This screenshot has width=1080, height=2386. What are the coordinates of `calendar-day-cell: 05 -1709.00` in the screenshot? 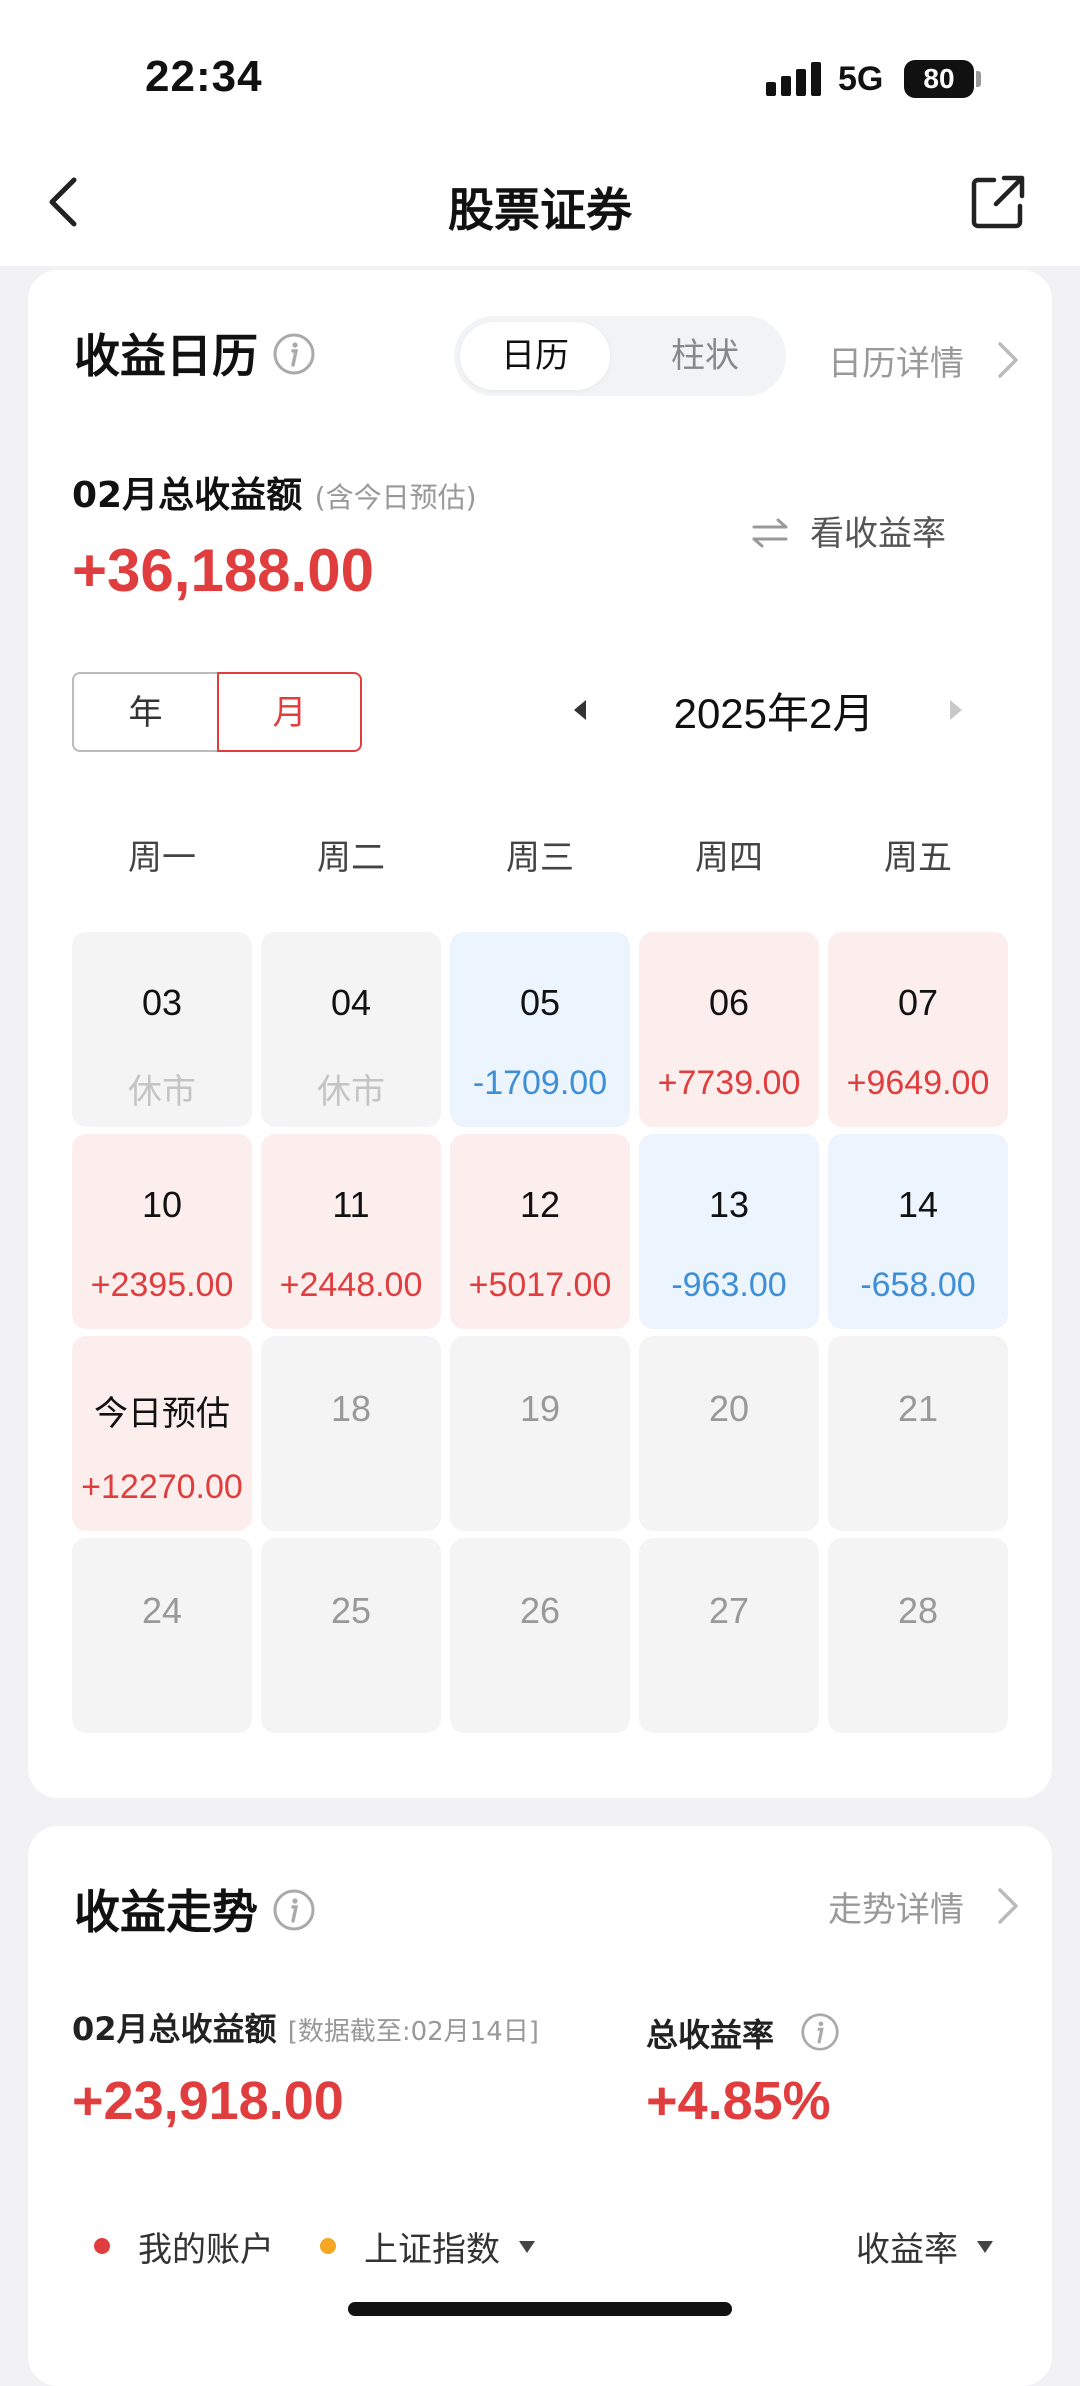 It's located at (540, 1029).